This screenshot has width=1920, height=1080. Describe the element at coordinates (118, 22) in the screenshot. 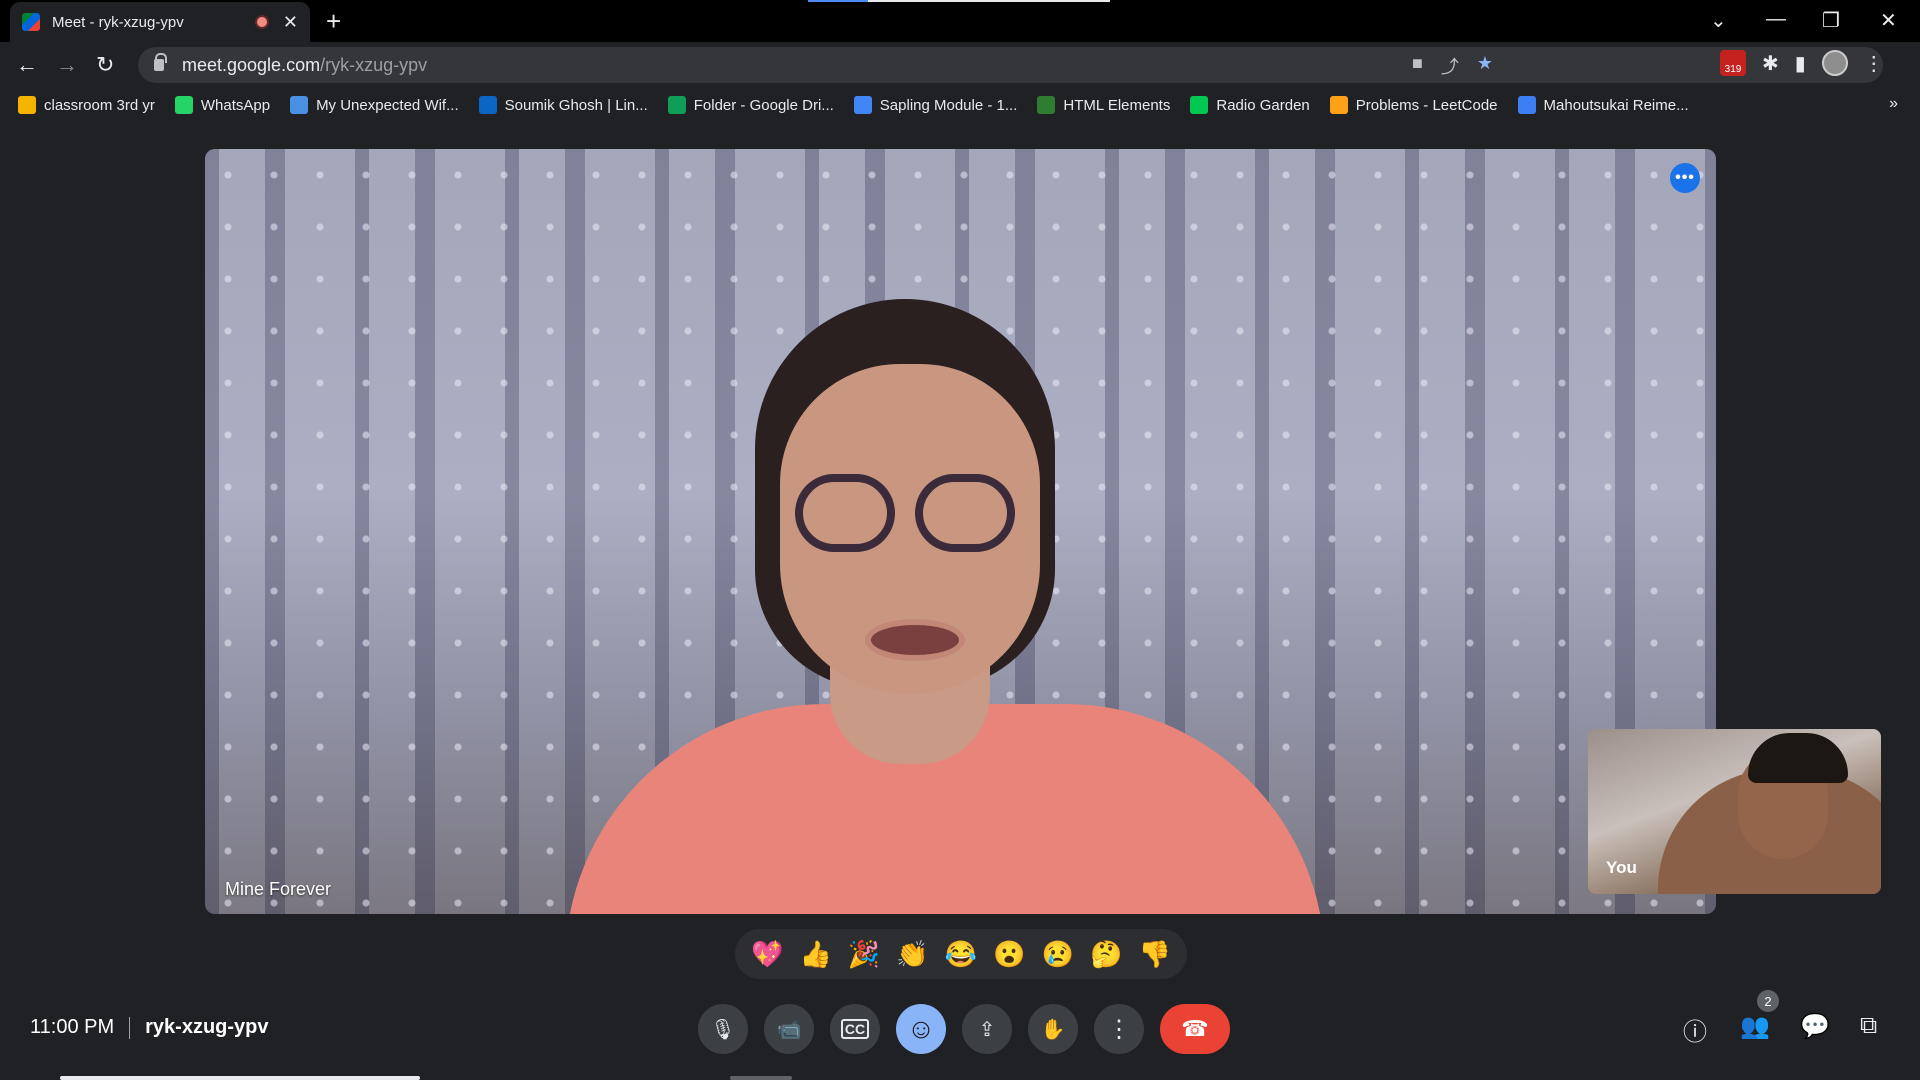

I see `tab-title: Meet - ryk-xzug-ypv` at that location.